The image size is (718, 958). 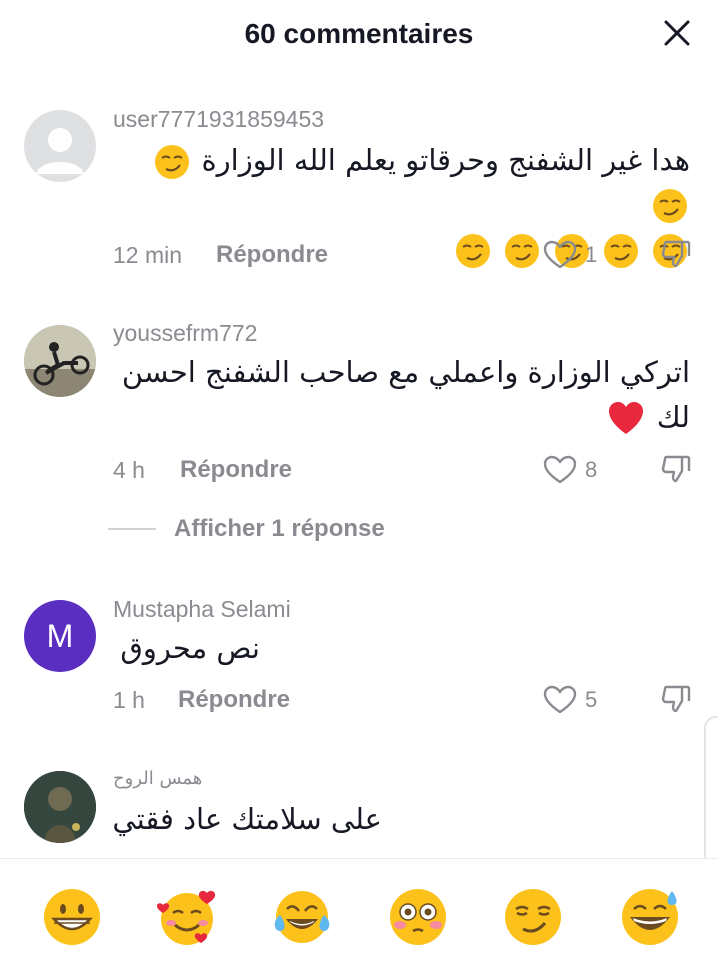 What do you see at coordinates (247, 819) in the screenshot?
I see `comment-text-content: على سلامتك عاد فقتي` at bounding box center [247, 819].